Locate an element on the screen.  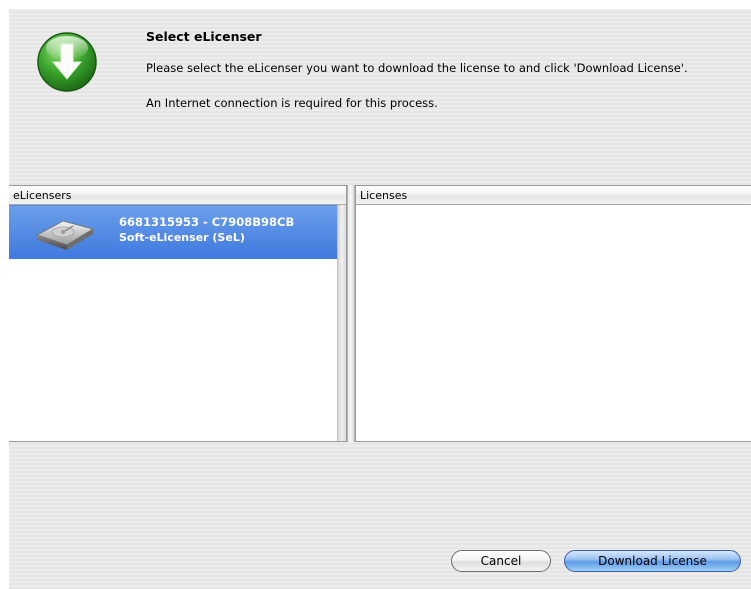
download-arrow-icon is located at coordinates (67, 62).